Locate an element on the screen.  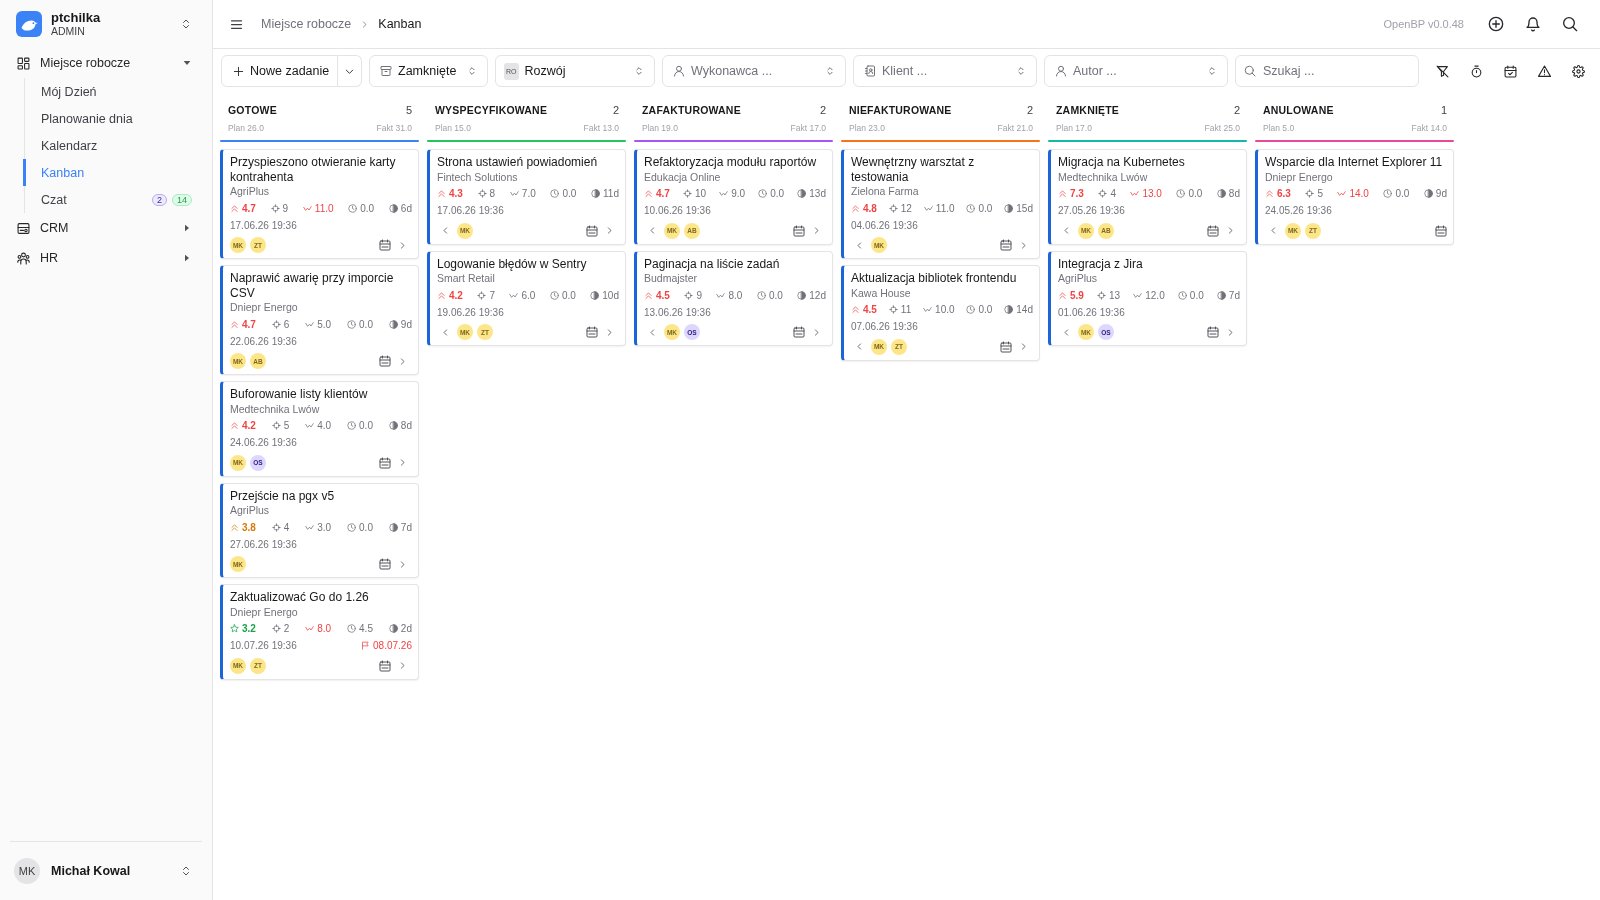
card-date: 27.05.26 19:36 is located at coordinates (1091, 210).